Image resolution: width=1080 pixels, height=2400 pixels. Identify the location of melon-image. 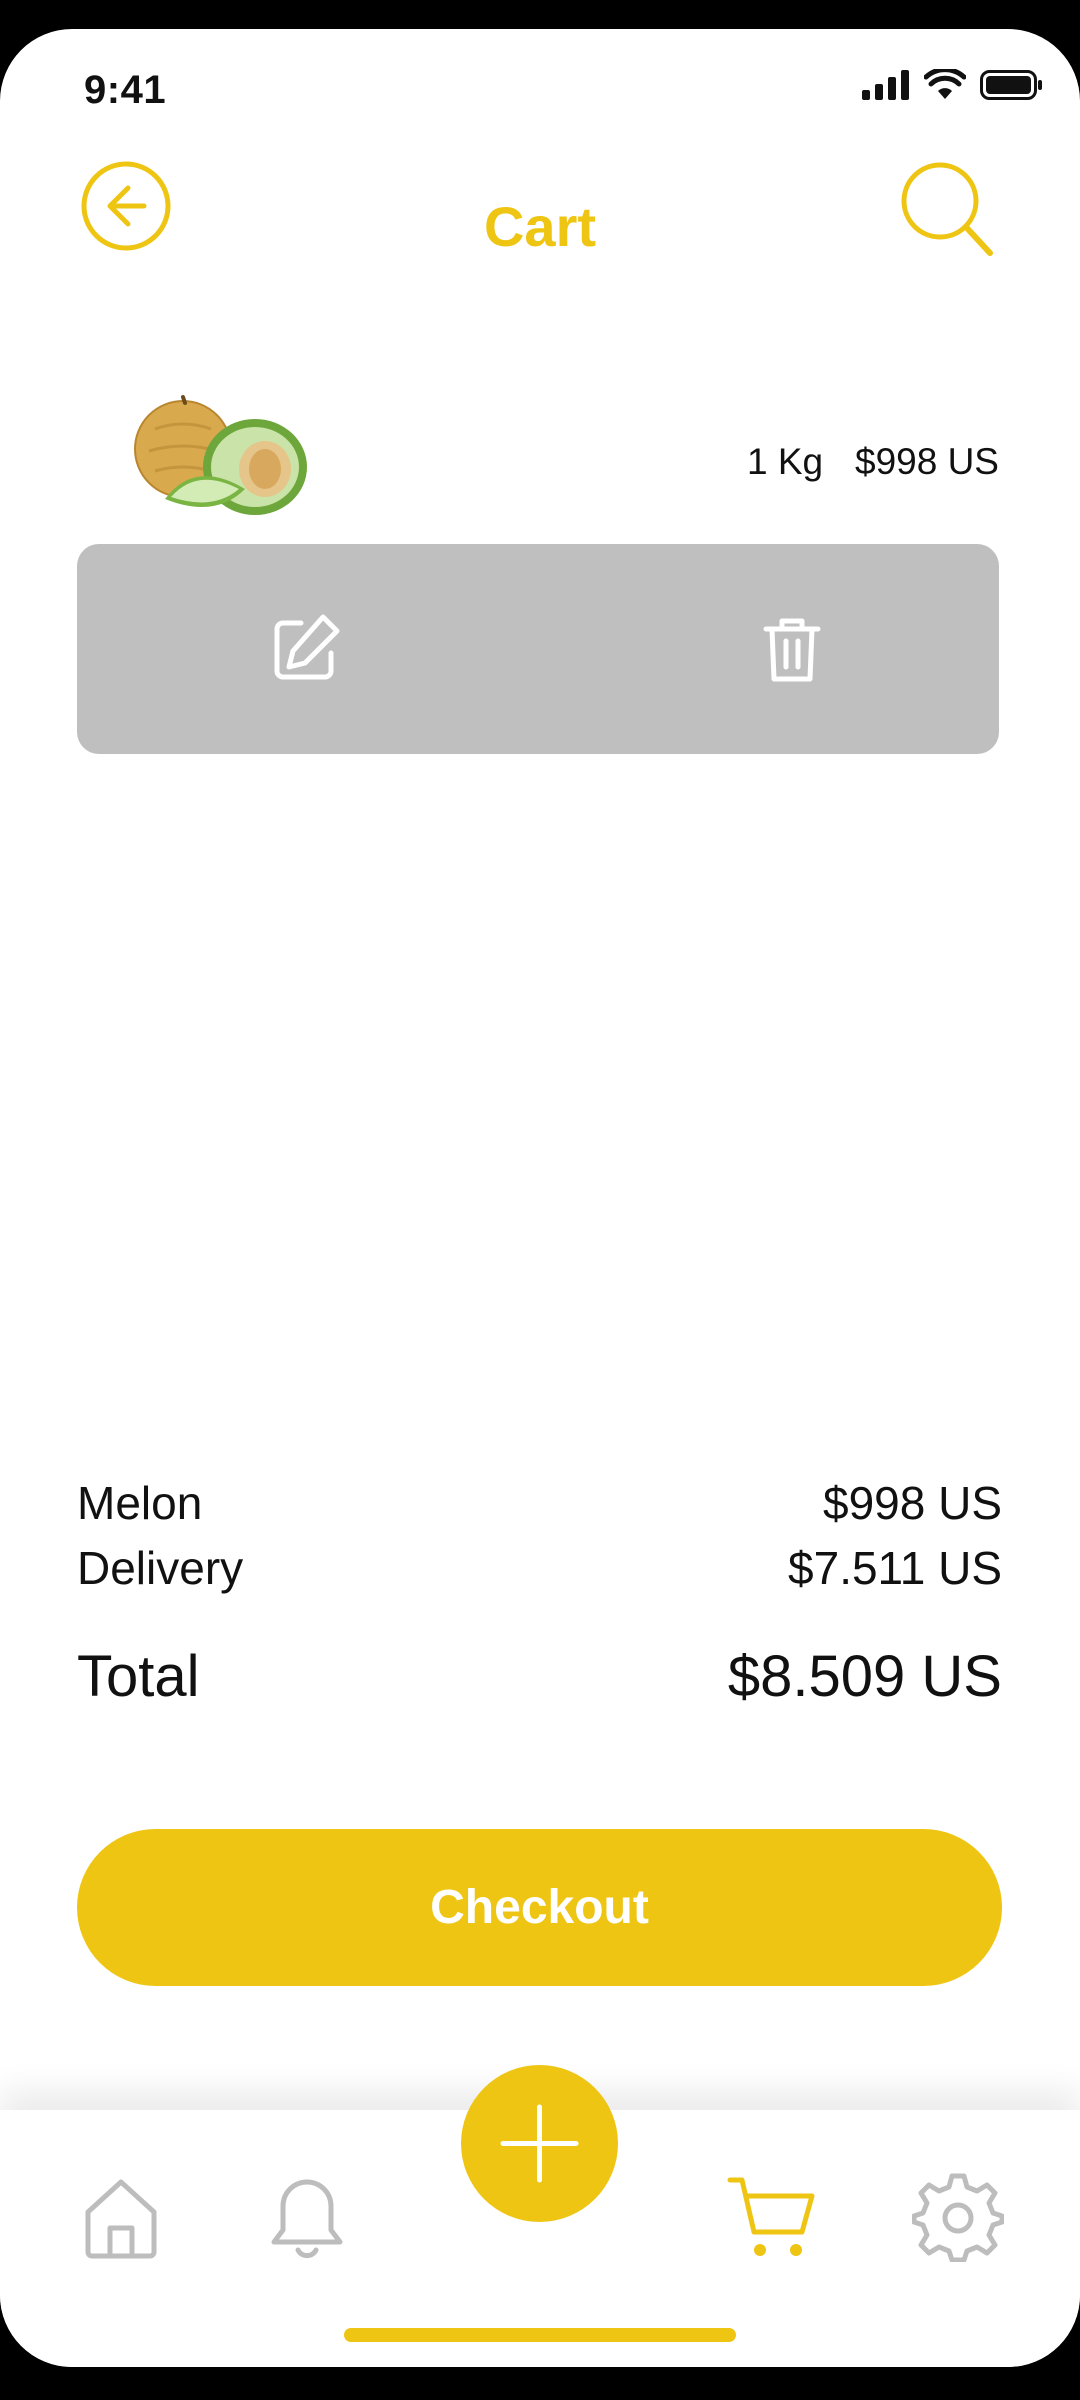
(220, 455).